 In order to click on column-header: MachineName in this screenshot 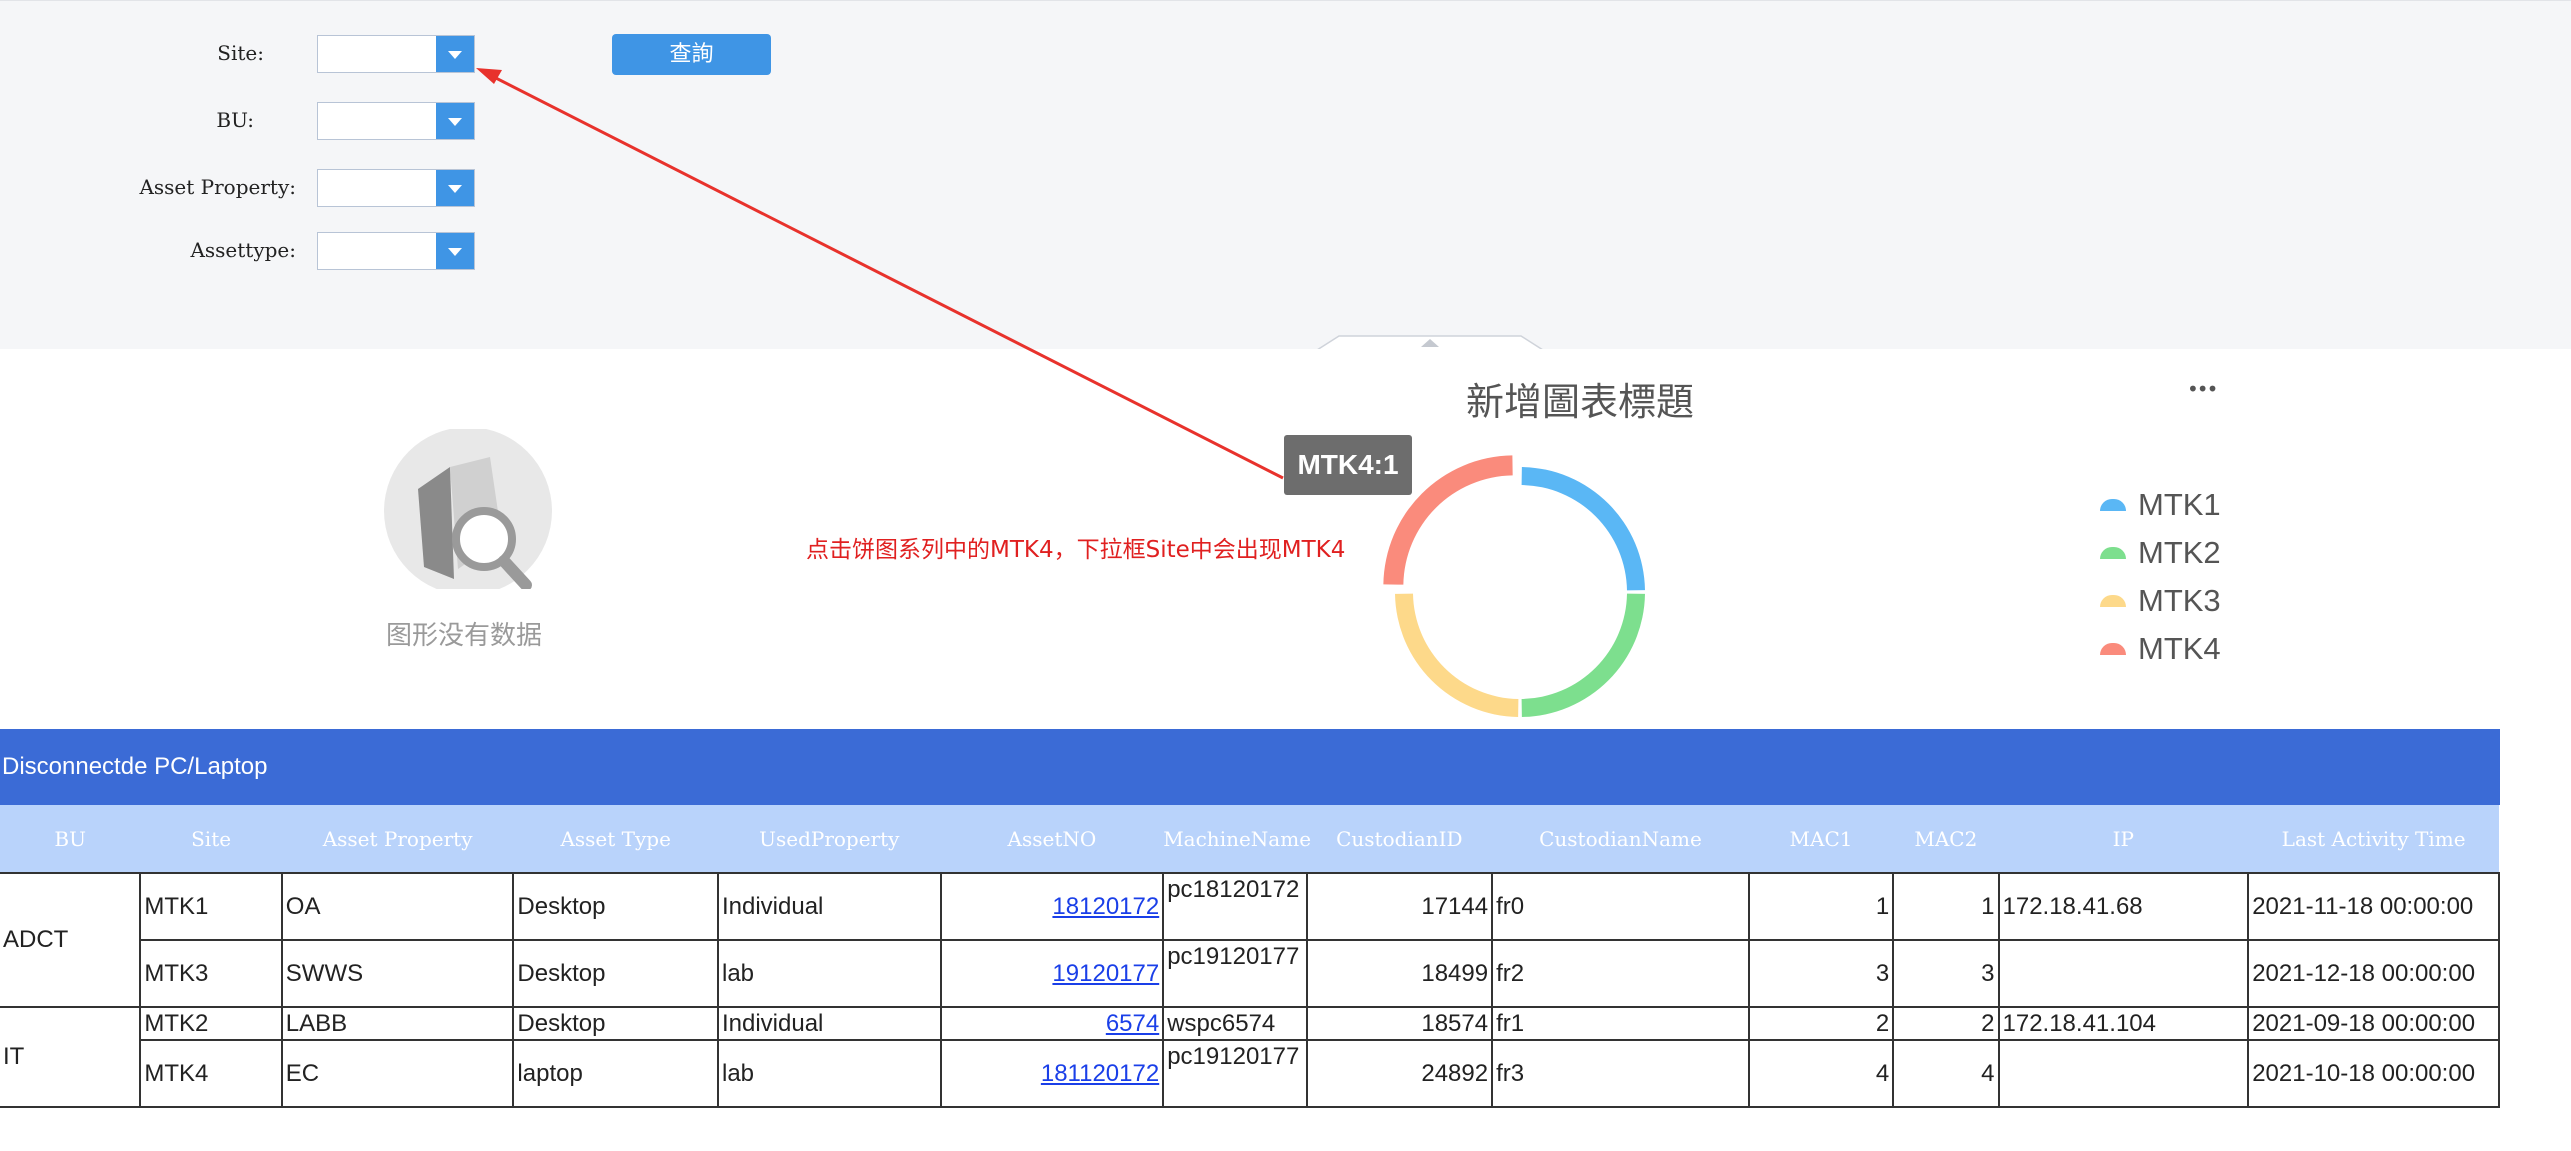, I will do `click(1237, 839)`.